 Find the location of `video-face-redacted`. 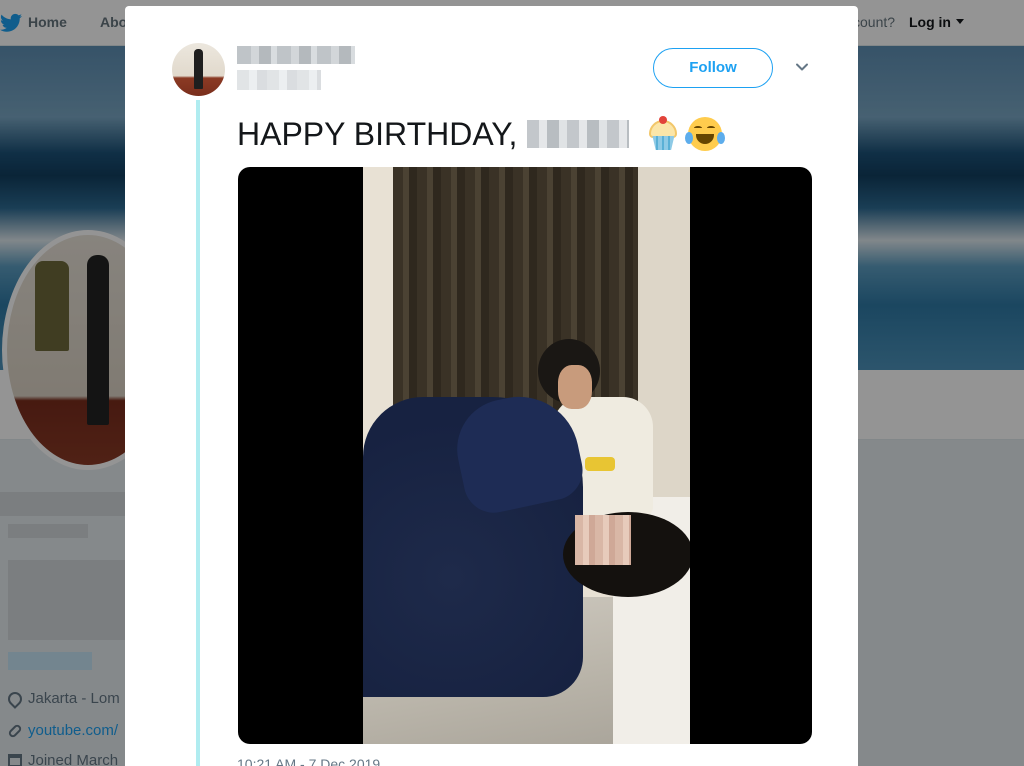

video-face-redacted is located at coordinates (603, 540).